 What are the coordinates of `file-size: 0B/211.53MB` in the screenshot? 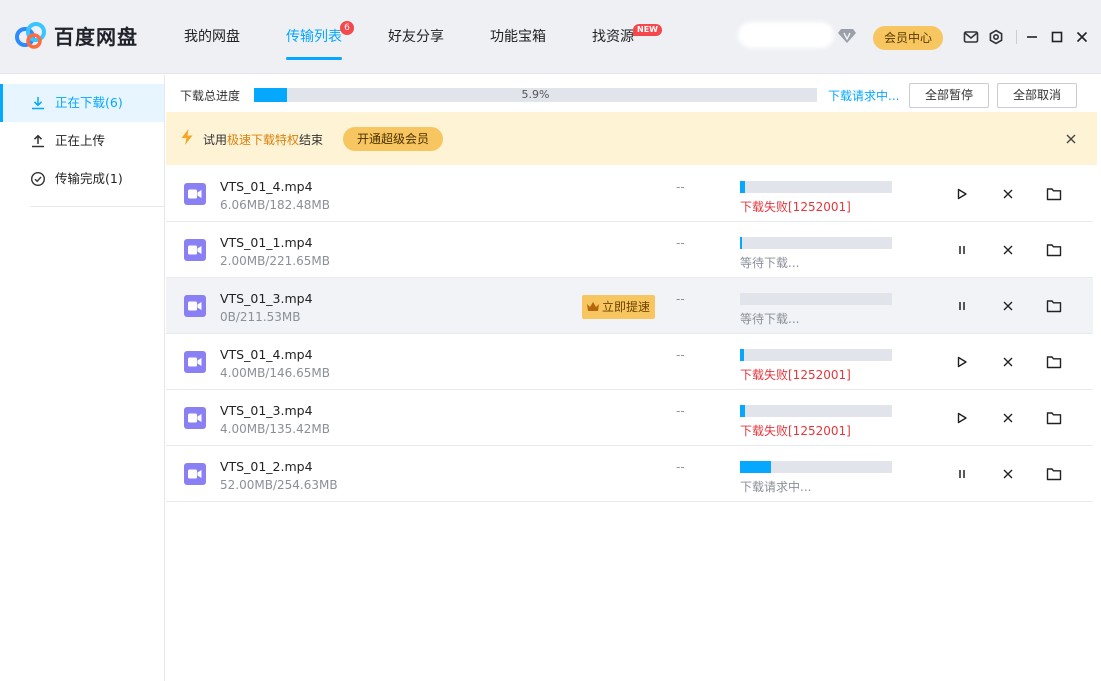 It's located at (260, 317).